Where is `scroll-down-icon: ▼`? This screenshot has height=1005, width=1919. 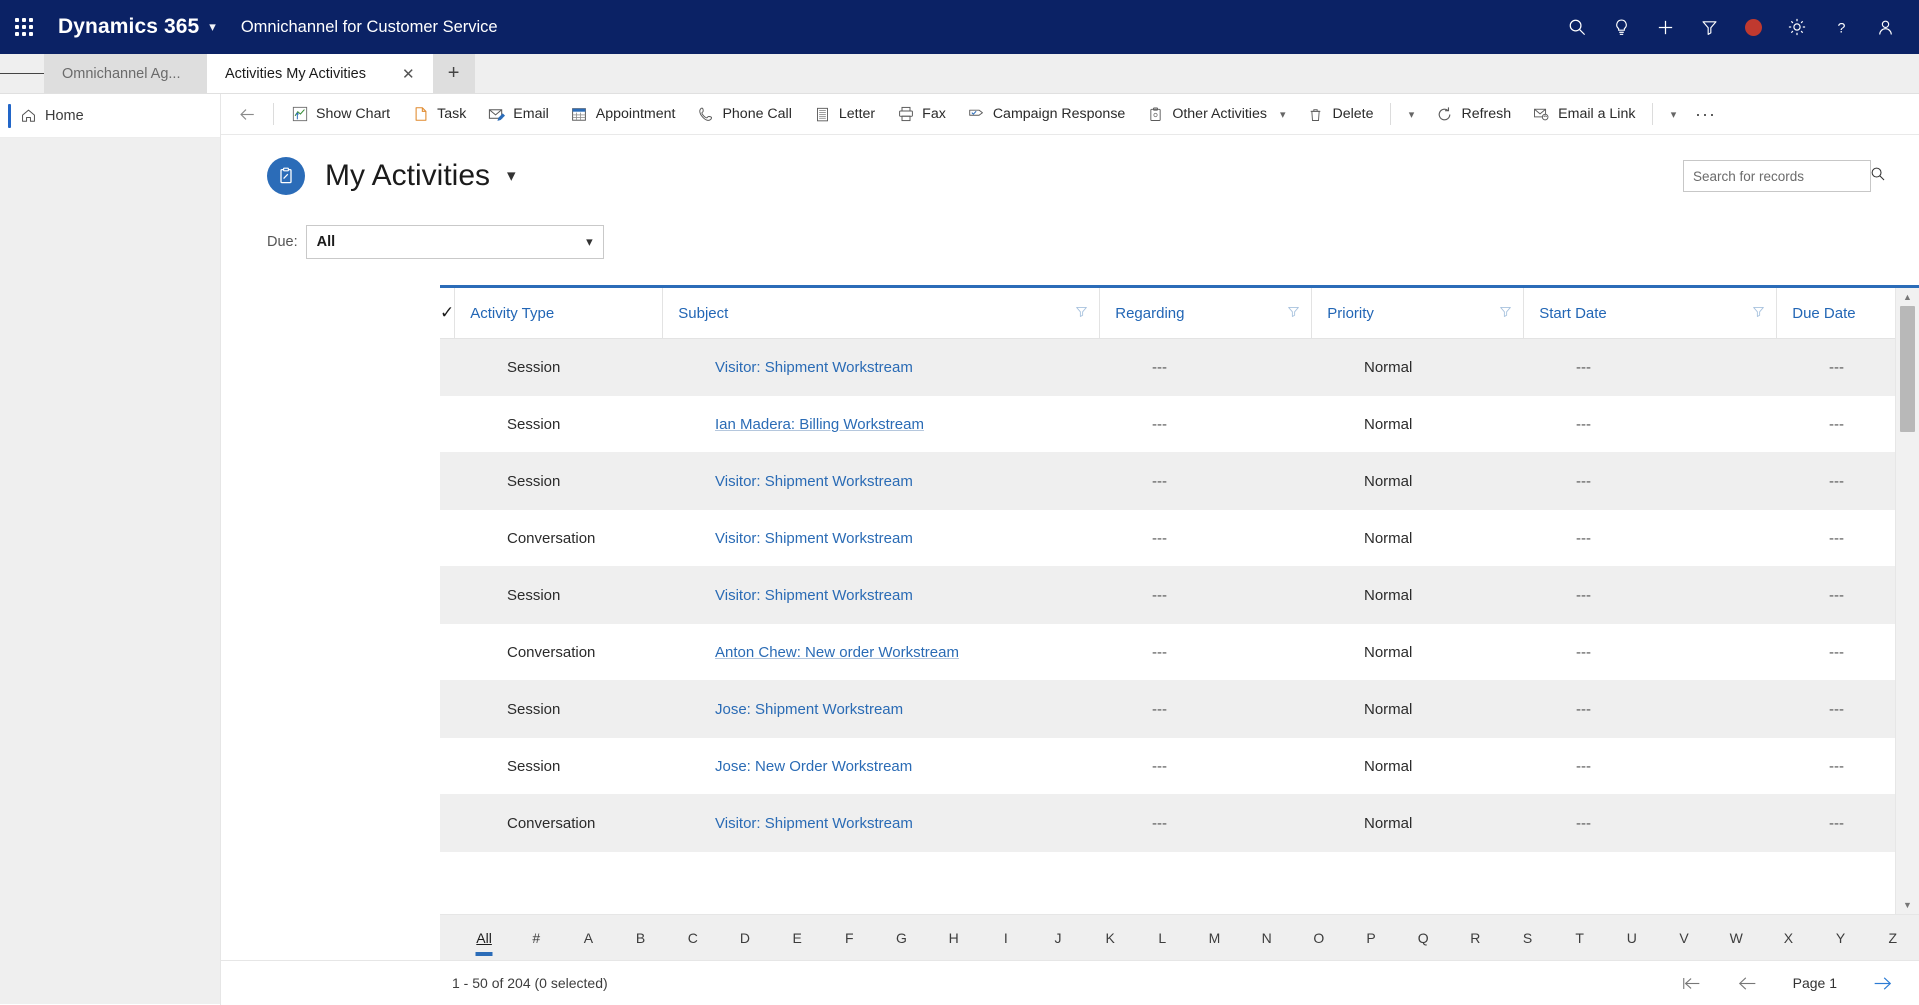 scroll-down-icon: ▼ is located at coordinates (1907, 905).